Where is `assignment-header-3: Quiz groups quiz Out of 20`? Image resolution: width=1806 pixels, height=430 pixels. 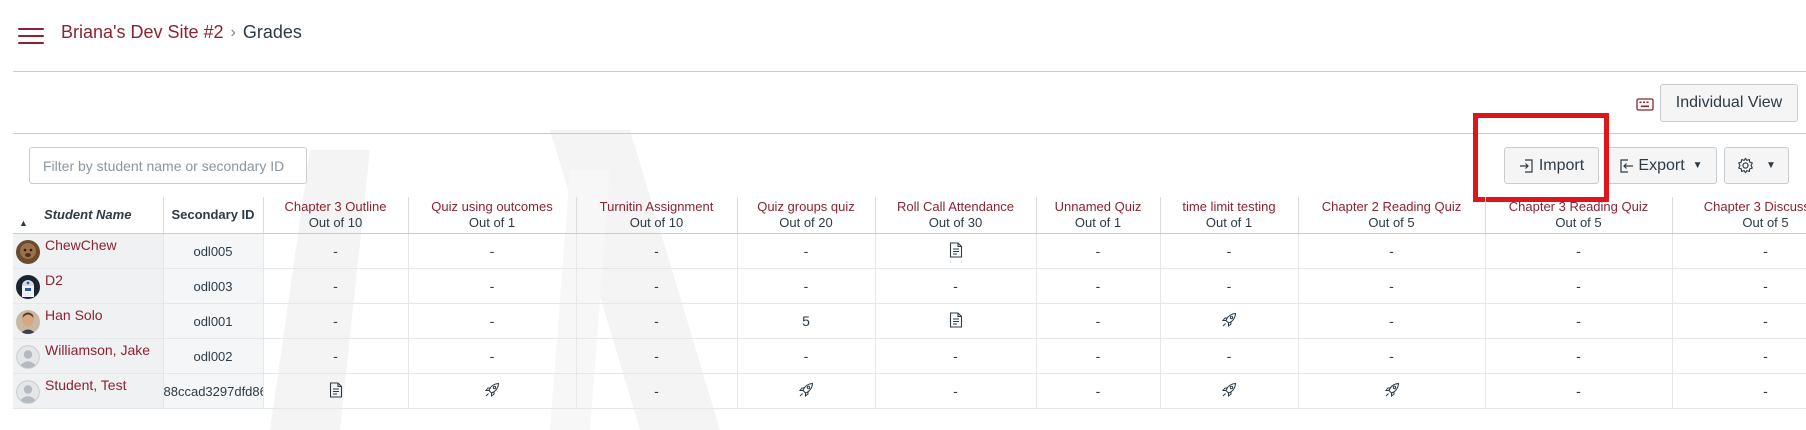 assignment-header-3: Quiz groups quiz Out of 20 is located at coordinates (806, 215).